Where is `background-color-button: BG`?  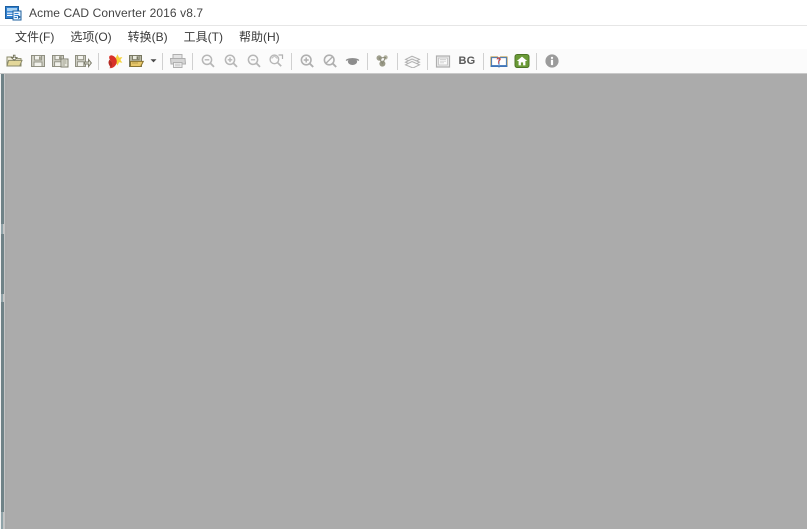
background-color-button: BG is located at coordinates (467, 61).